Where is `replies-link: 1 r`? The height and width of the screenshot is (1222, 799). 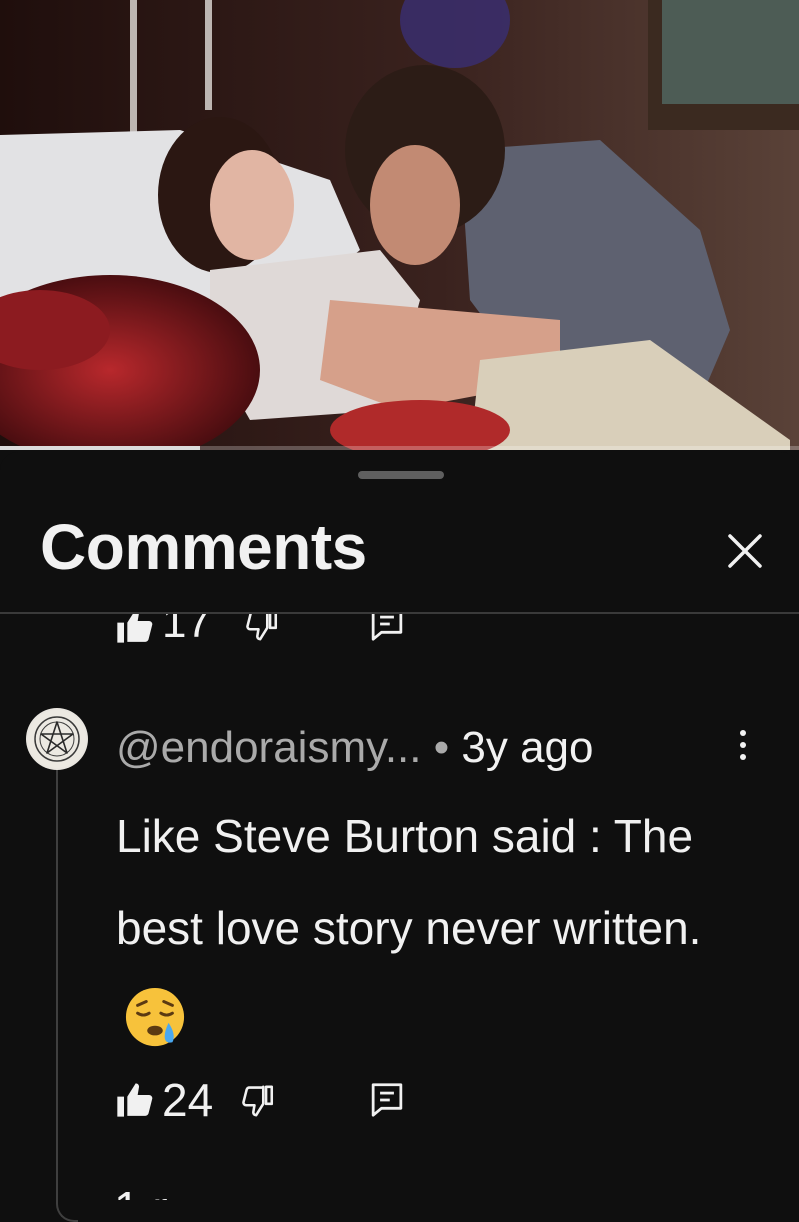 replies-link: 1 r is located at coordinates (141, 1191).